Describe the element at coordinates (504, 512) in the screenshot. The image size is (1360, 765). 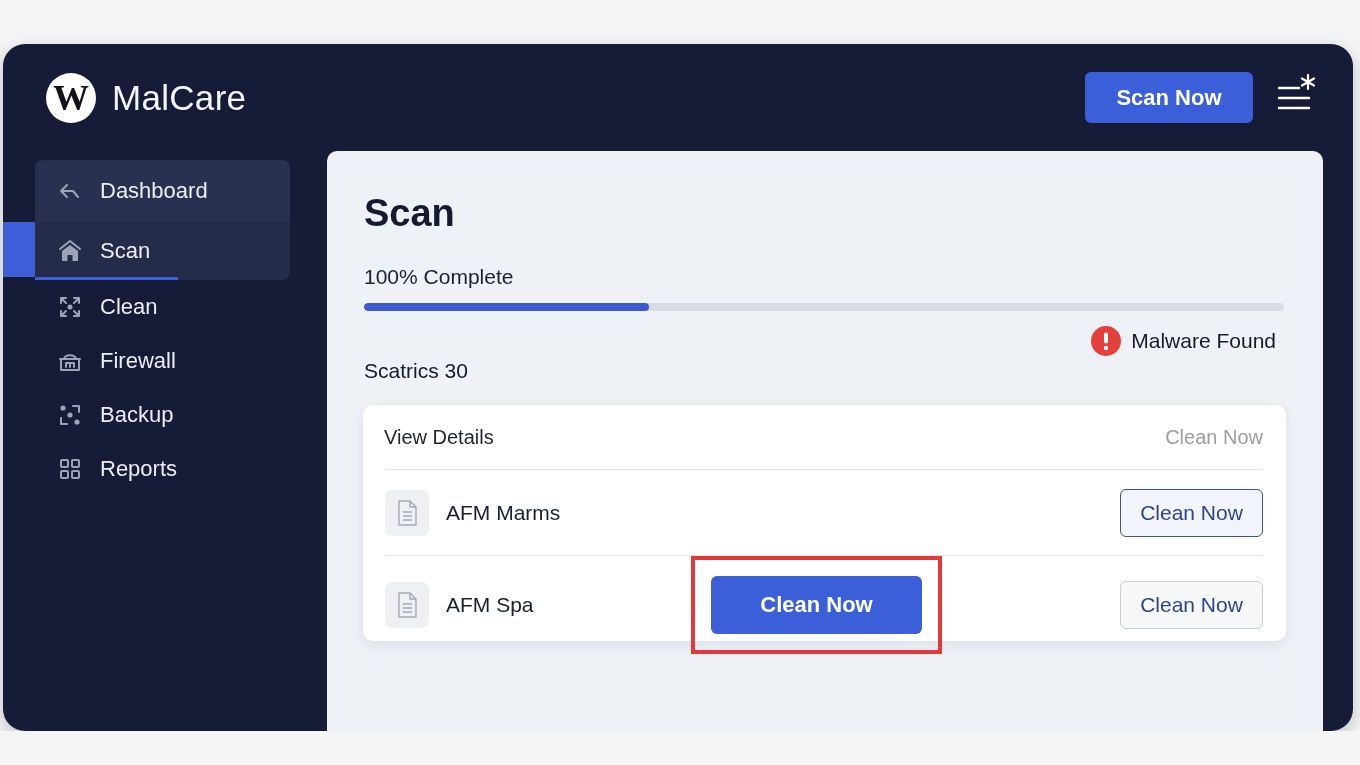
I see `file-name: AFM Marms` at that location.